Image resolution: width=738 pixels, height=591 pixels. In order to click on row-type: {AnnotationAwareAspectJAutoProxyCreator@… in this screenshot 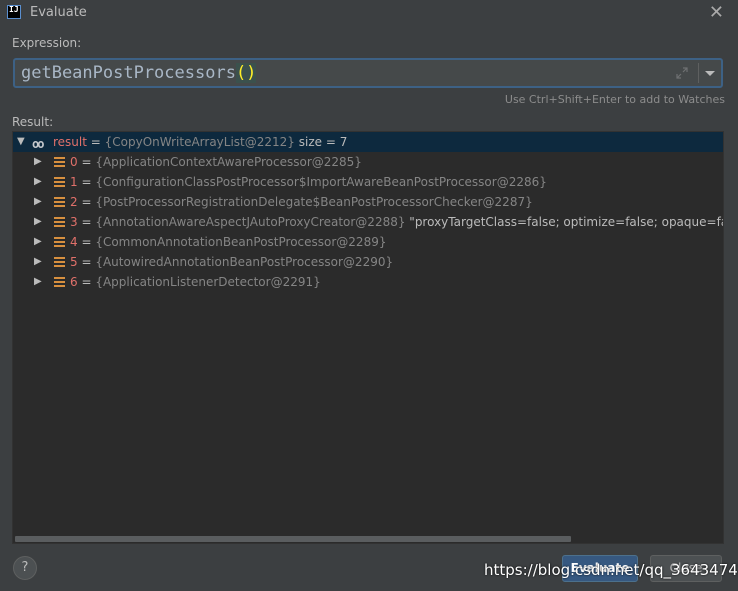, I will do `click(250, 222)`.